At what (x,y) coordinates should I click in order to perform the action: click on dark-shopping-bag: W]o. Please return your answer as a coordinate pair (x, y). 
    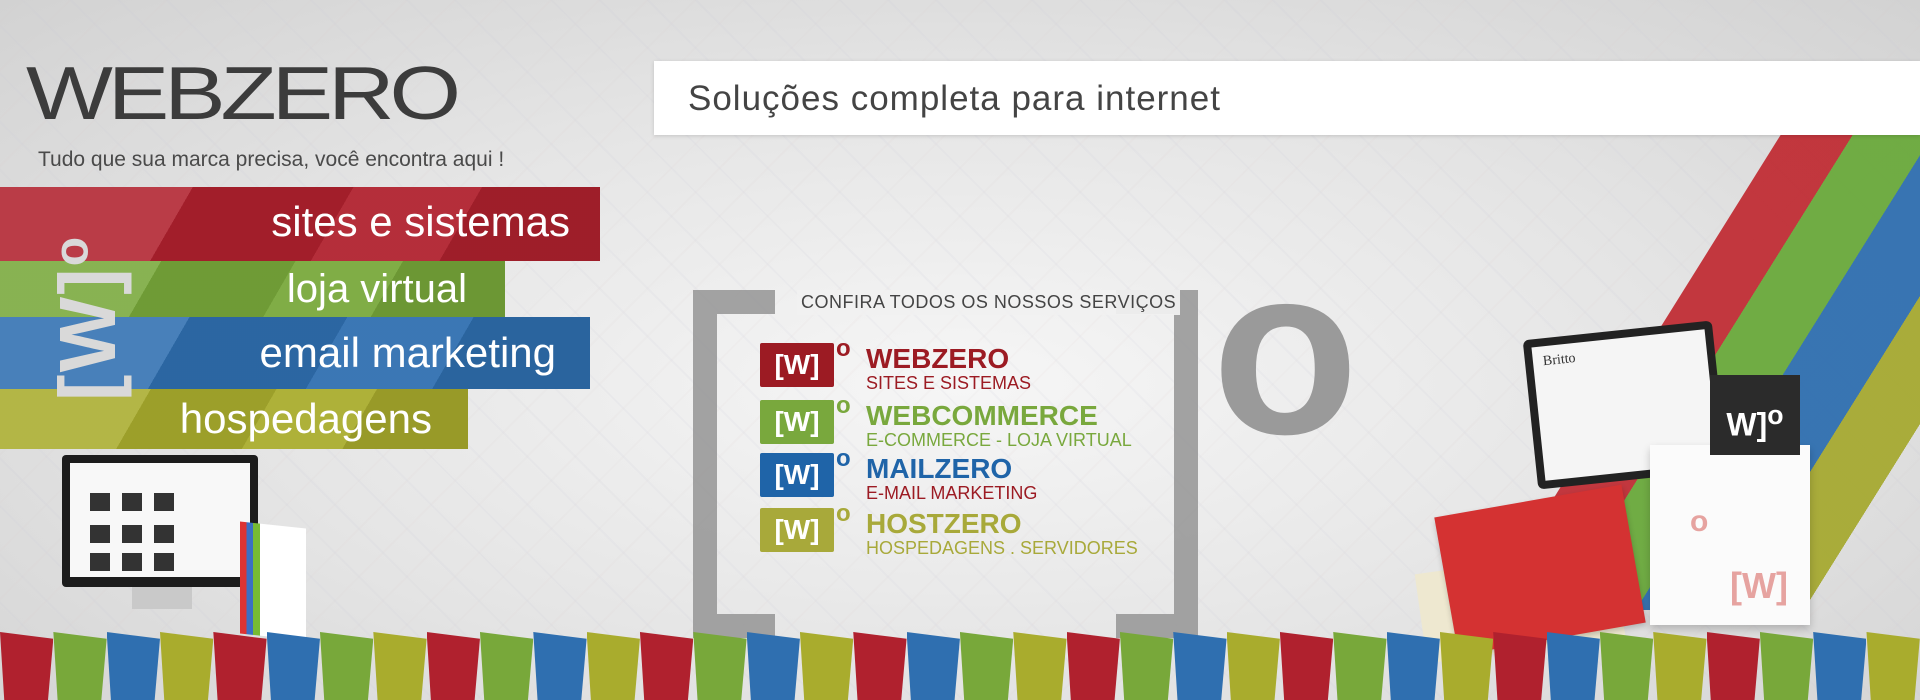
    Looking at the image, I should click on (1755, 415).